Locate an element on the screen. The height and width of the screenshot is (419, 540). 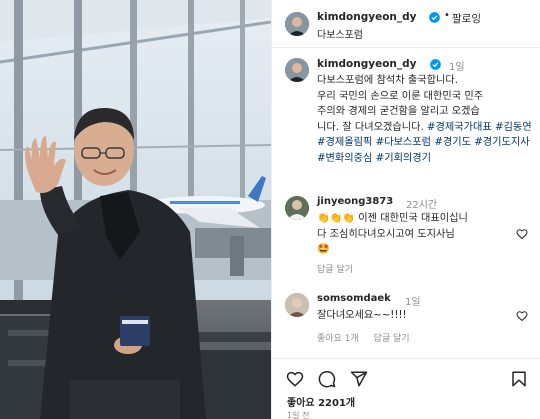
comment-time: 1일 is located at coordinates (413, 300).